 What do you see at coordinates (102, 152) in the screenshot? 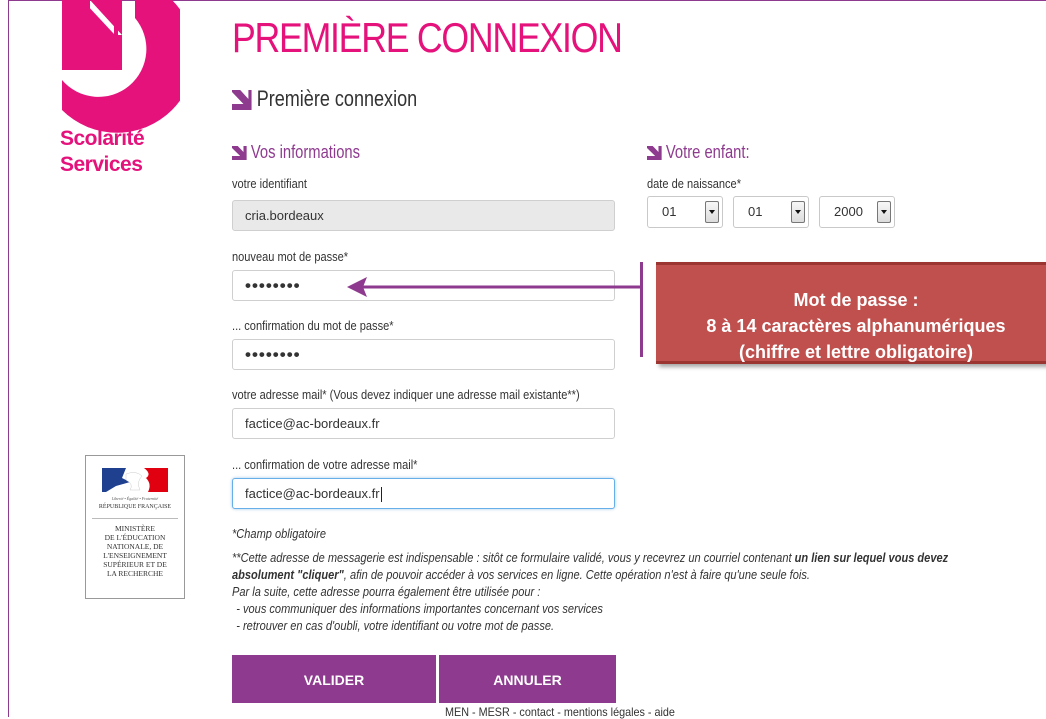
I see `logo-wordmark: Scolarité Services` at bounding box center [102, 152].